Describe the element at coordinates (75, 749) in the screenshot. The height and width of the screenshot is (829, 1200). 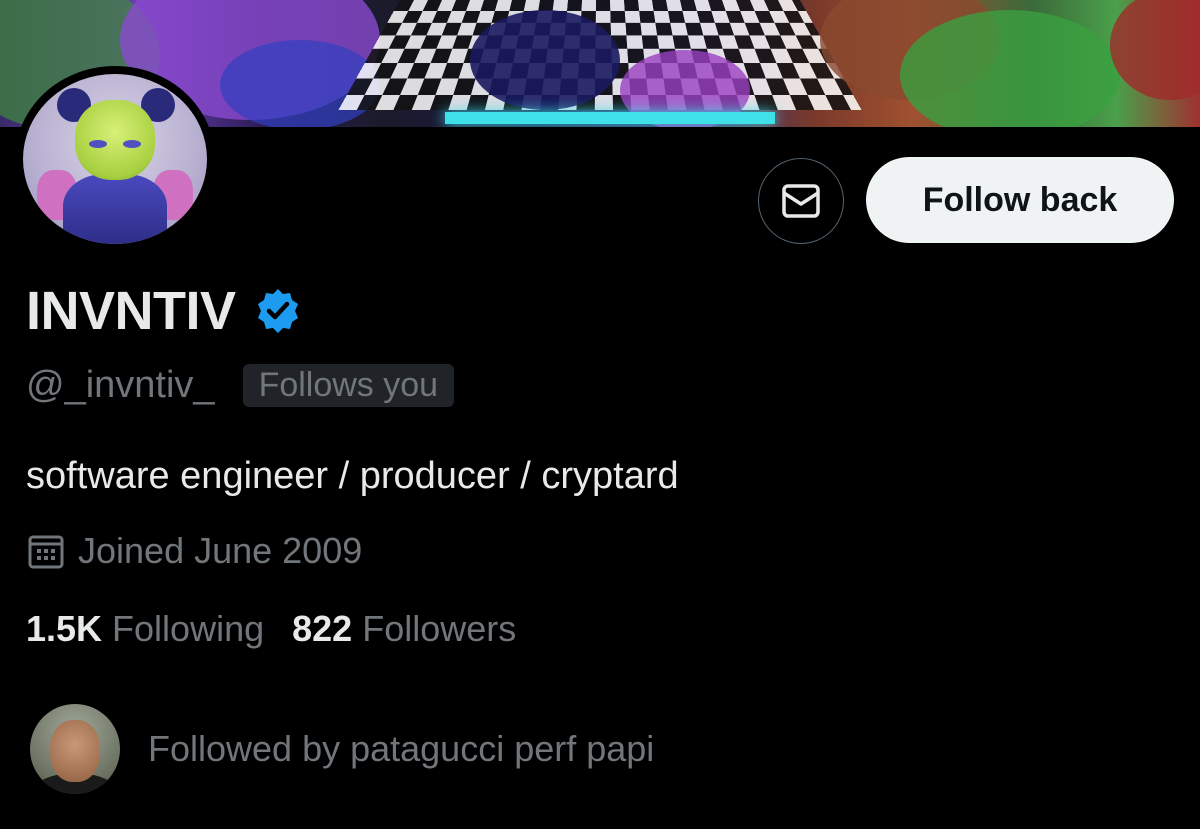
I see `follower-avatar` at that location.